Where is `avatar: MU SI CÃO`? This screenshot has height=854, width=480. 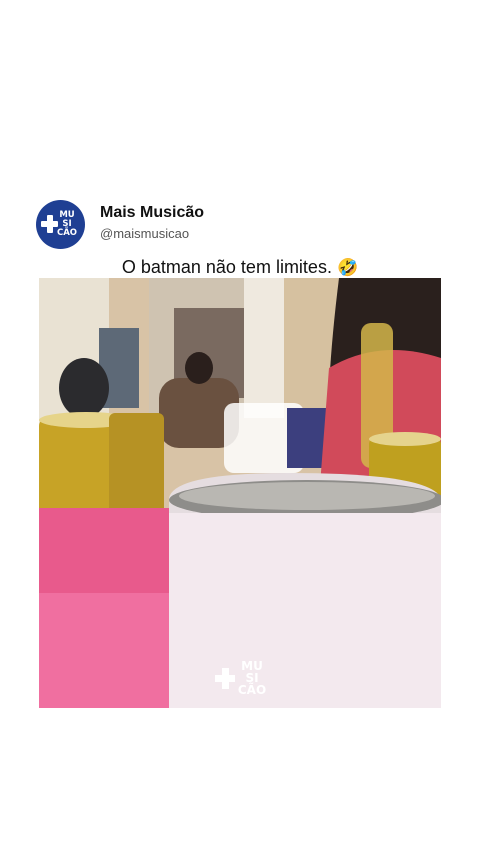 avatar: MU SI CÃO is located at coordinates (60, 224).